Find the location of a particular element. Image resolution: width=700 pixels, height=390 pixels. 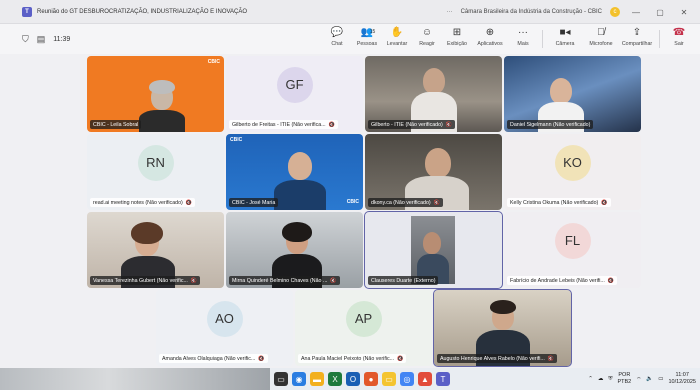

profile-avatar: c is located at coordinates (615, 12).